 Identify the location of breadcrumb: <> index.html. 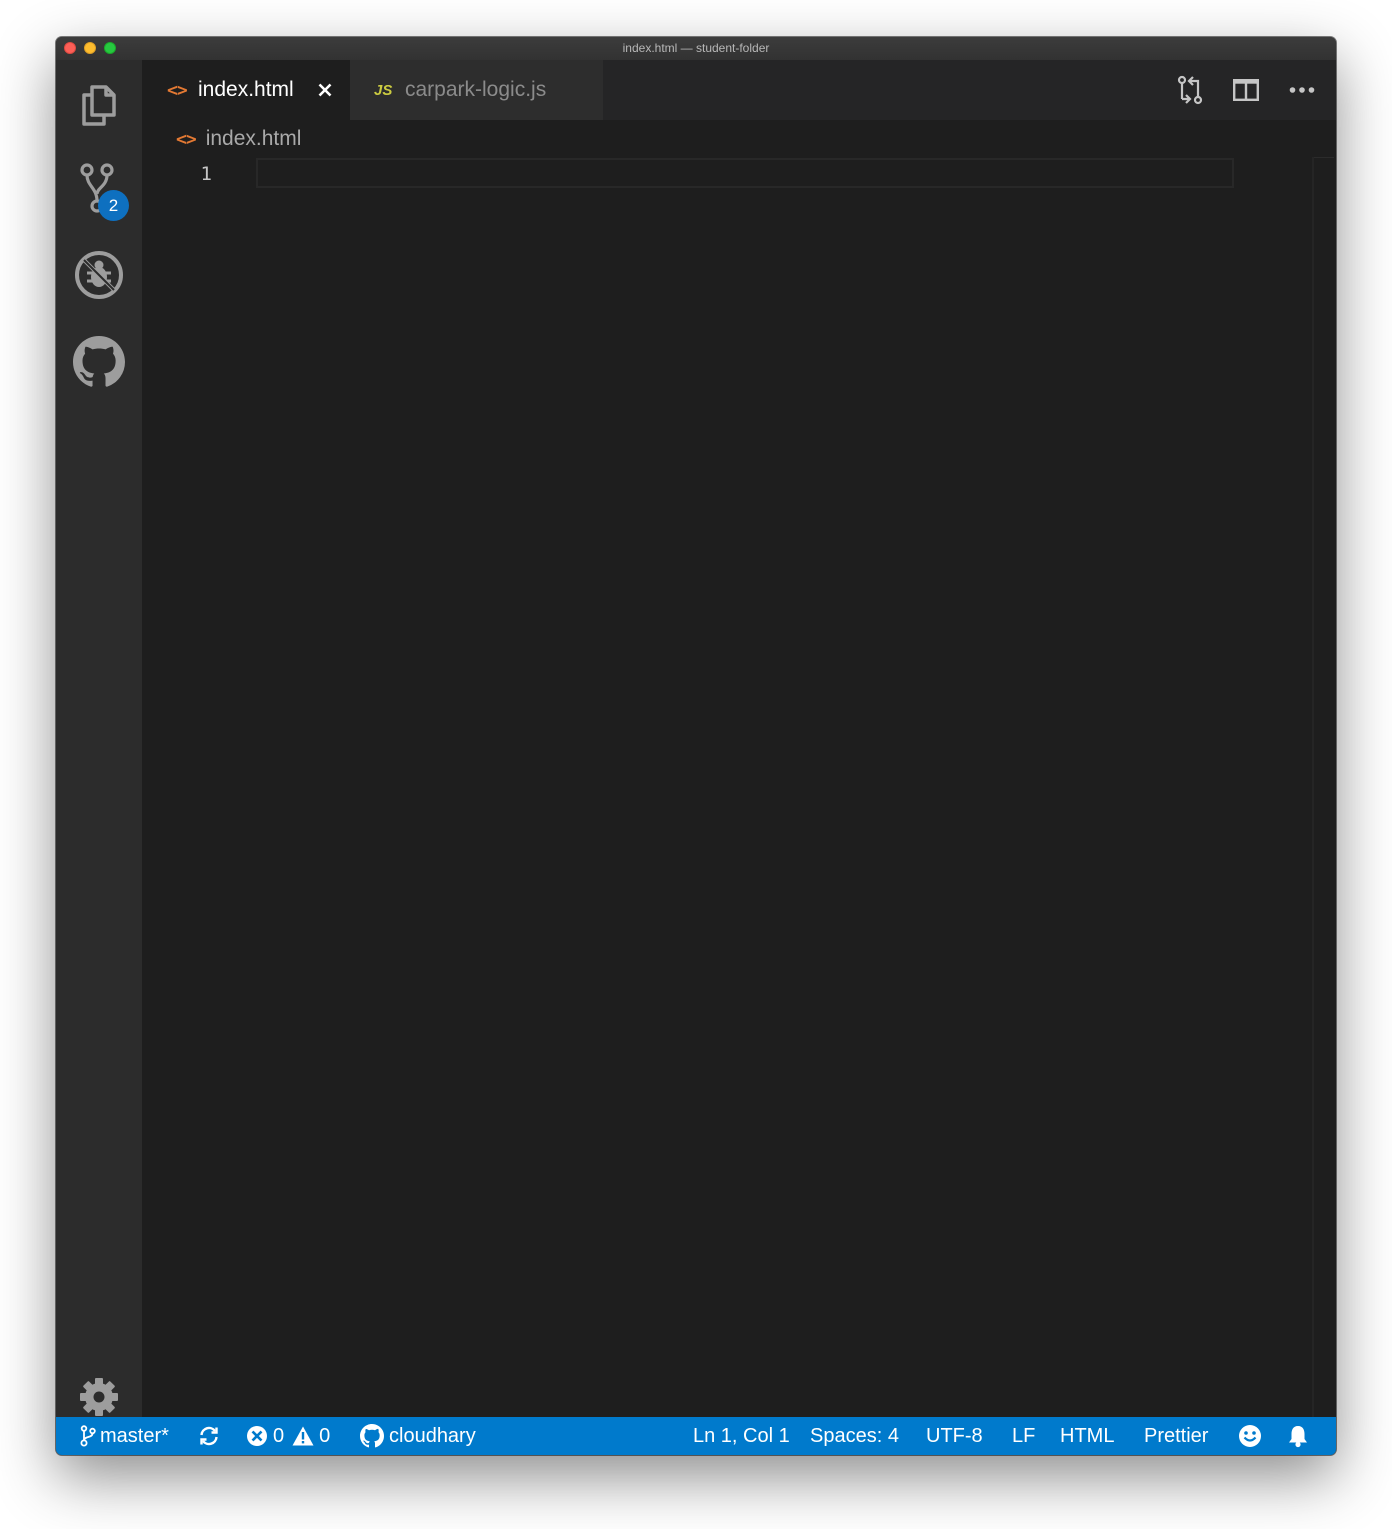
(238, 139).